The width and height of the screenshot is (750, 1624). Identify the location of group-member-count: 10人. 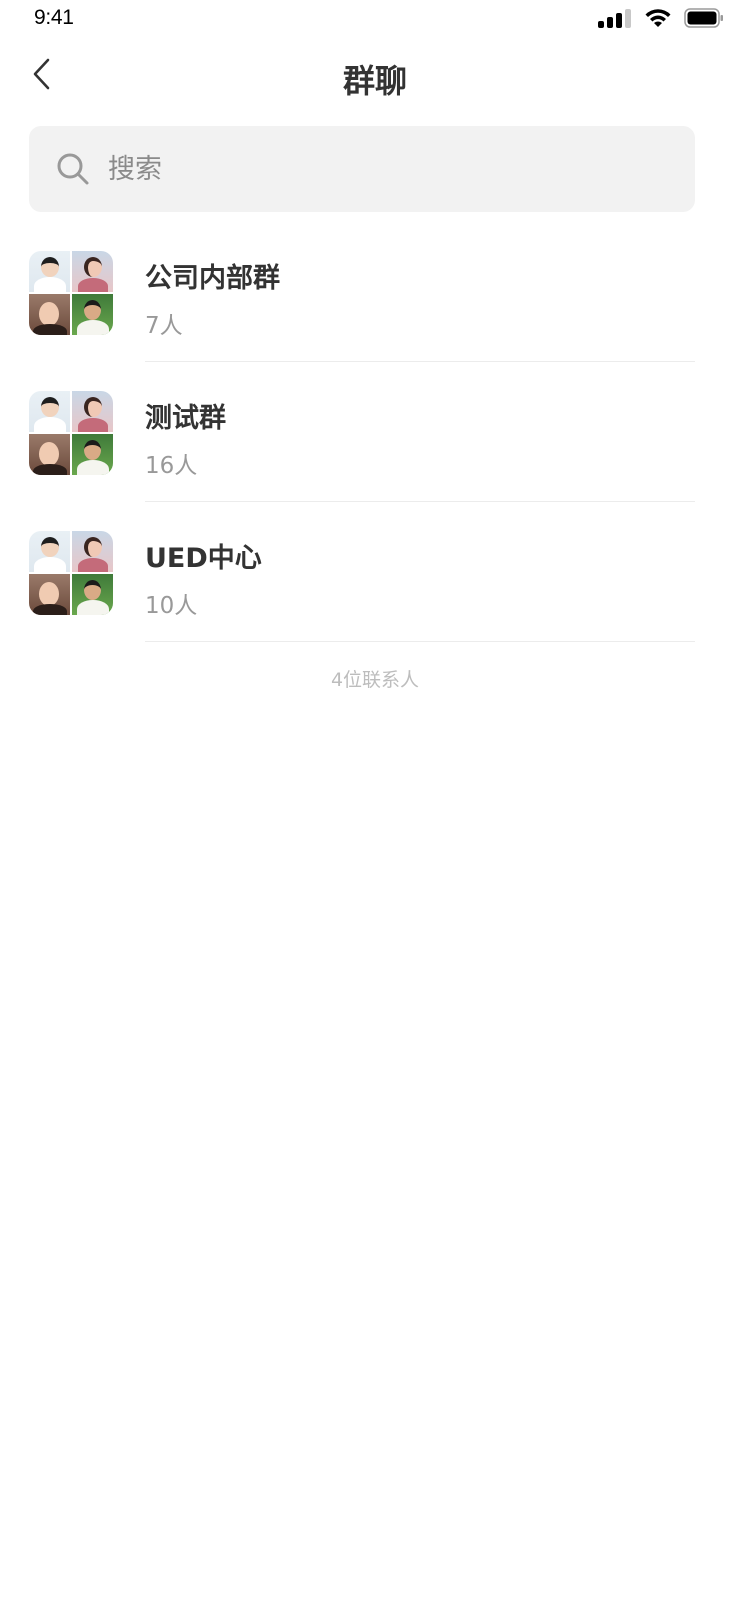
(171, 606).